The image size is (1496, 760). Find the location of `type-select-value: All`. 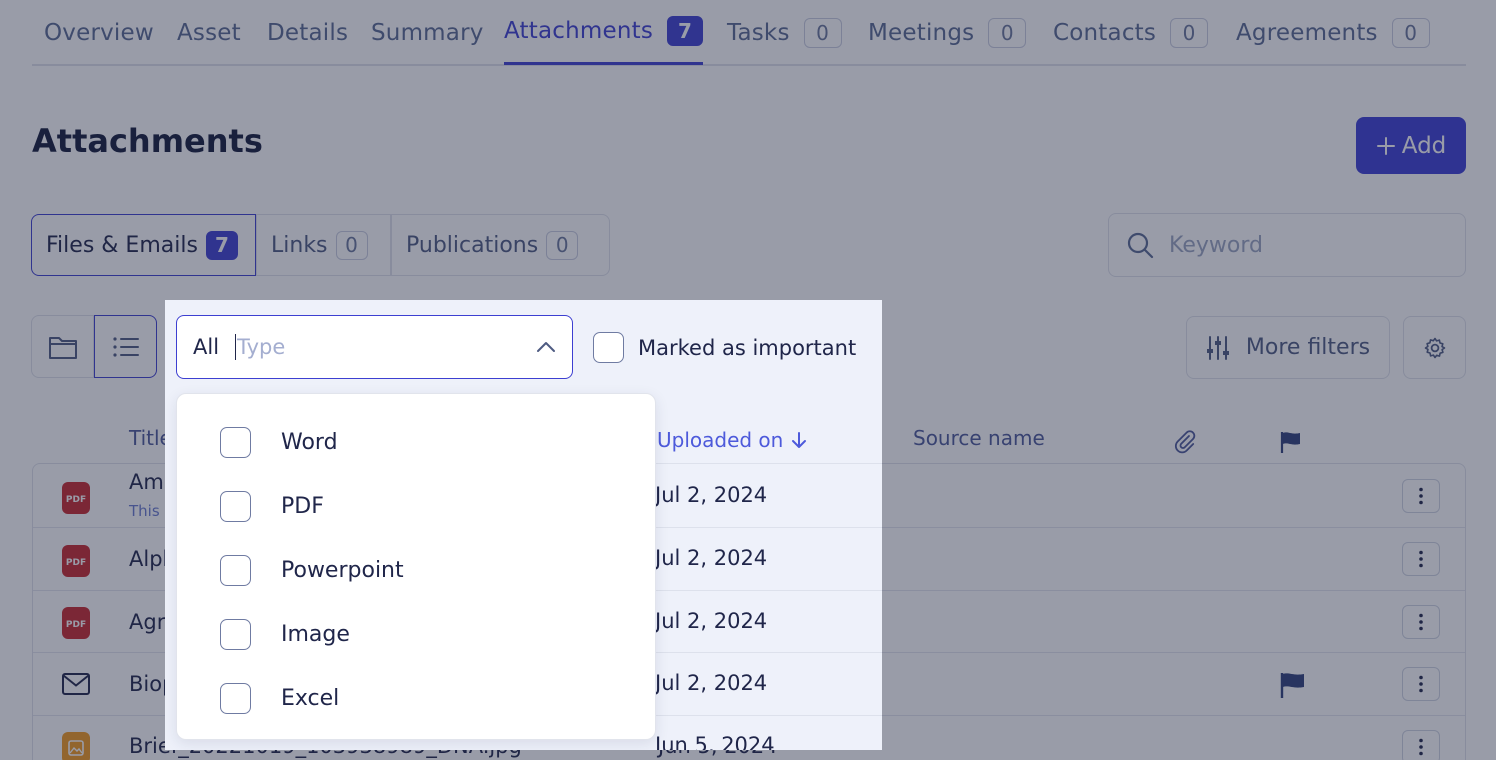

type-select-value: All is located at coordinates (206, 347).